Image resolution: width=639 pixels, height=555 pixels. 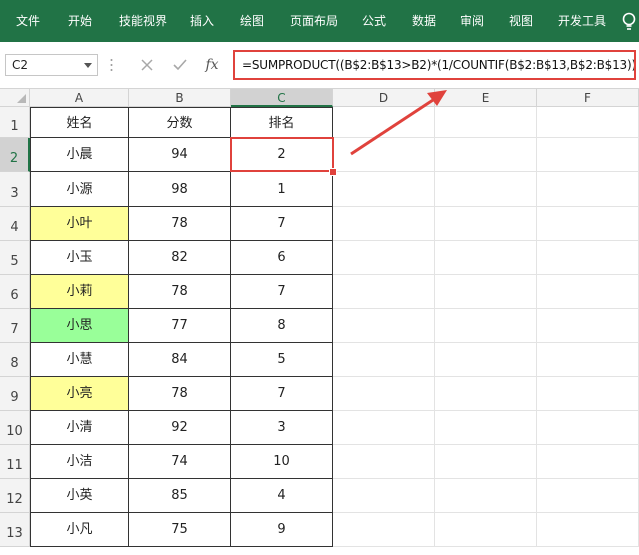 What do you see at coordinates (384, 98) in the screenshot?
I see `column-header-d: D` at bounding box center [384, 98].